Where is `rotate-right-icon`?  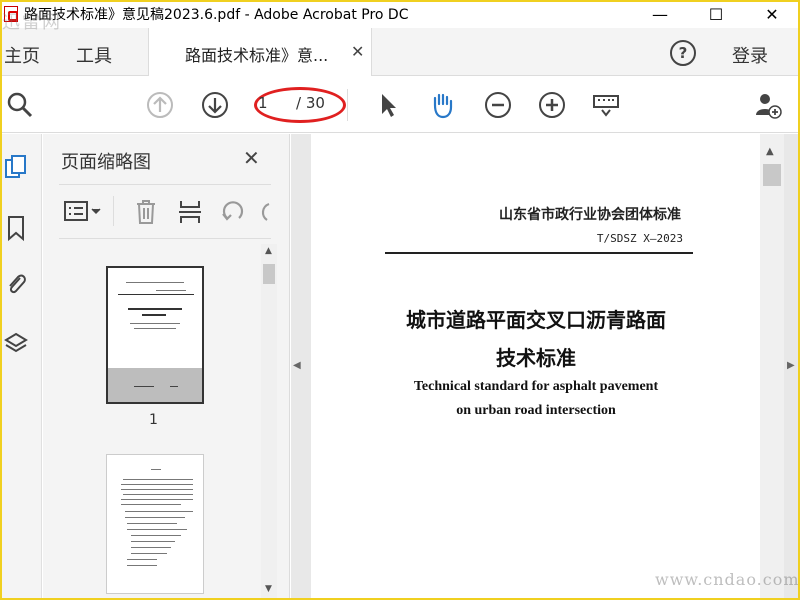 rotate-right-icon is located at coordinates (264, 212).